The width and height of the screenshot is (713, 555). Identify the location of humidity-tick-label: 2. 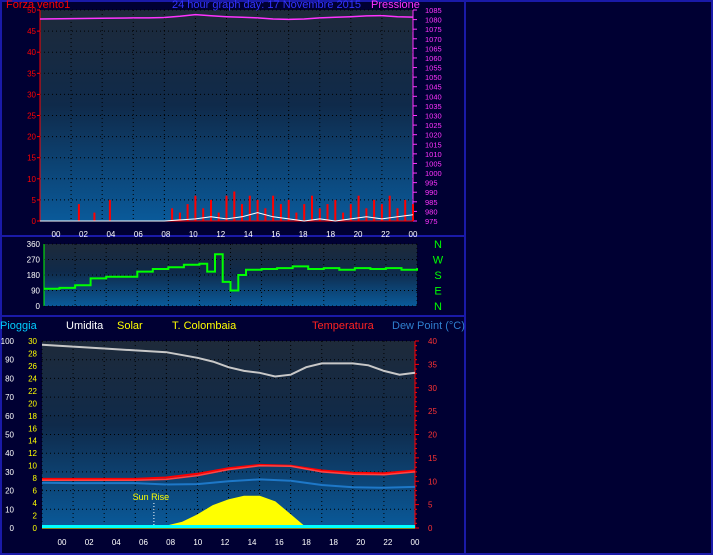
(35, 516).